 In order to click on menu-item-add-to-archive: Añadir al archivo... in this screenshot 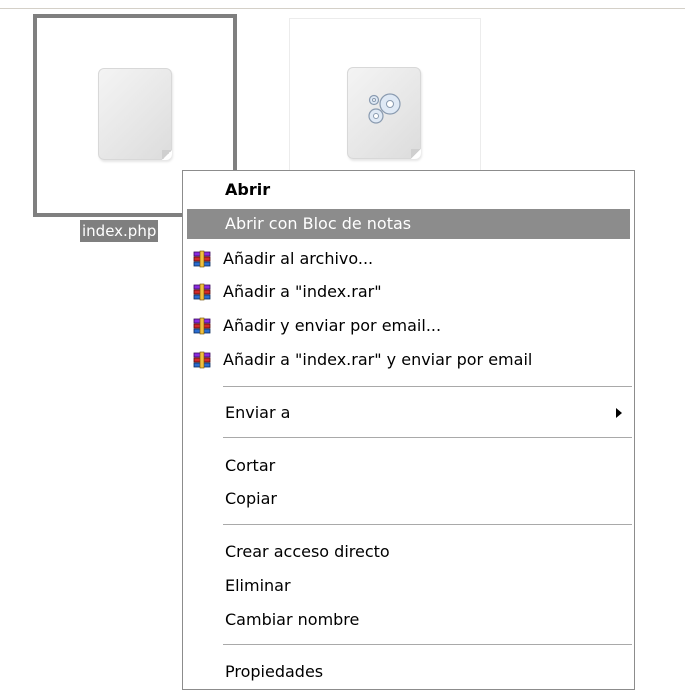, I will do `click(408, 259)`.